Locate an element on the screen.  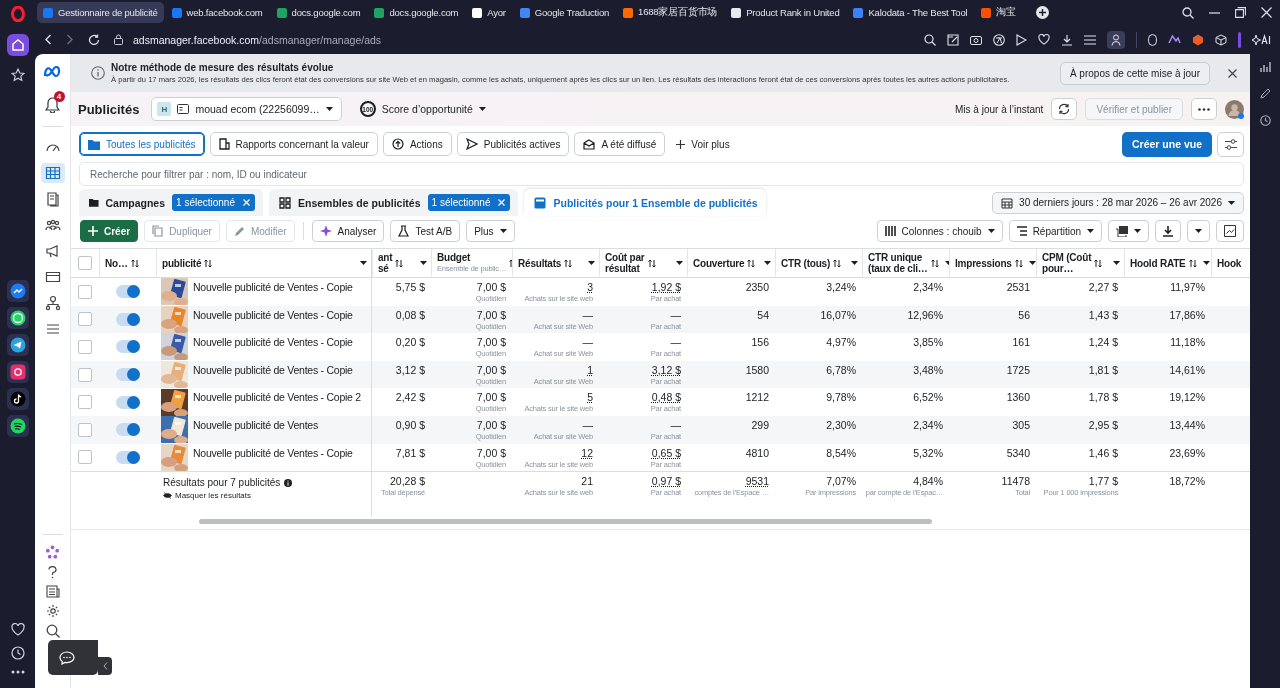
learn-more-button: À propos de cette mise à jour is located at coordinates (1134, 73).